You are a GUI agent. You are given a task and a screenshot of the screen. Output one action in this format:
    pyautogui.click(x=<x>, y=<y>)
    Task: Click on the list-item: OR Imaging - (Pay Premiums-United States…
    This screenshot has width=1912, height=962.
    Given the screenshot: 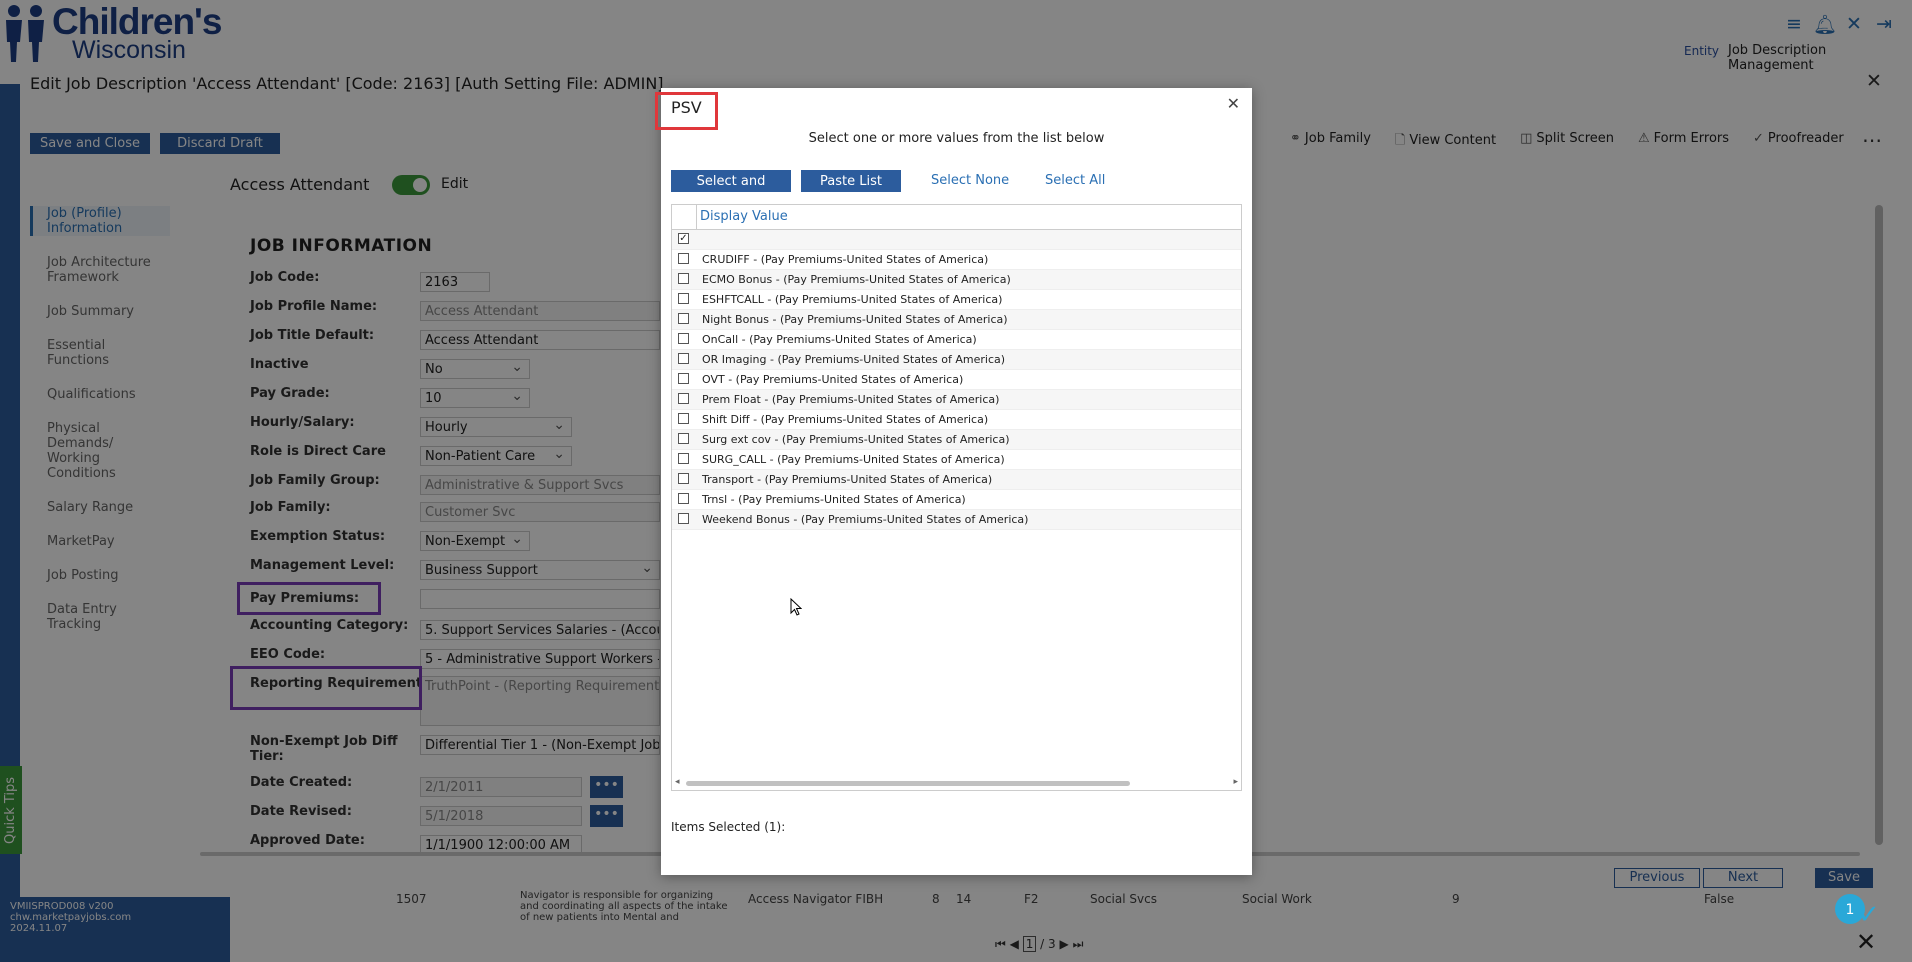 What is the action you would take?
    pyautogui.click(x=956, y=360)
    